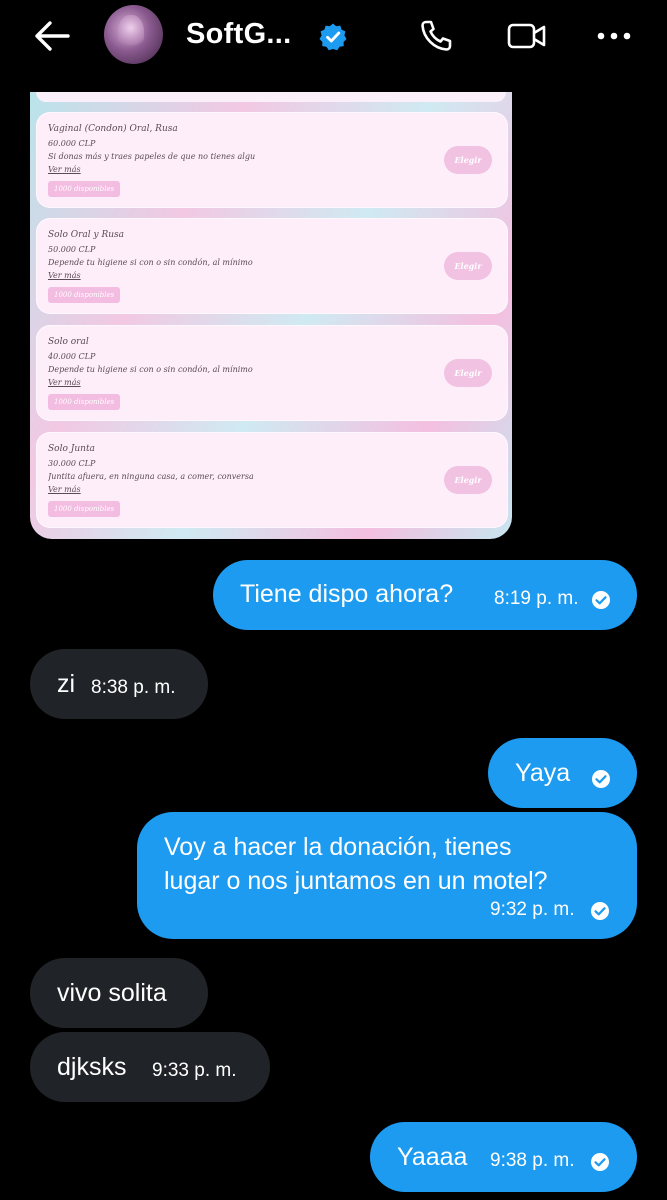 Image resolution: width=667 pixels, height=1200 pixels. What do you see at coordinates (113, 129) in the screenshot?
I see `product-name: Vaginal (Condon) Oral, Rusa` at bounding box center [113, 129].